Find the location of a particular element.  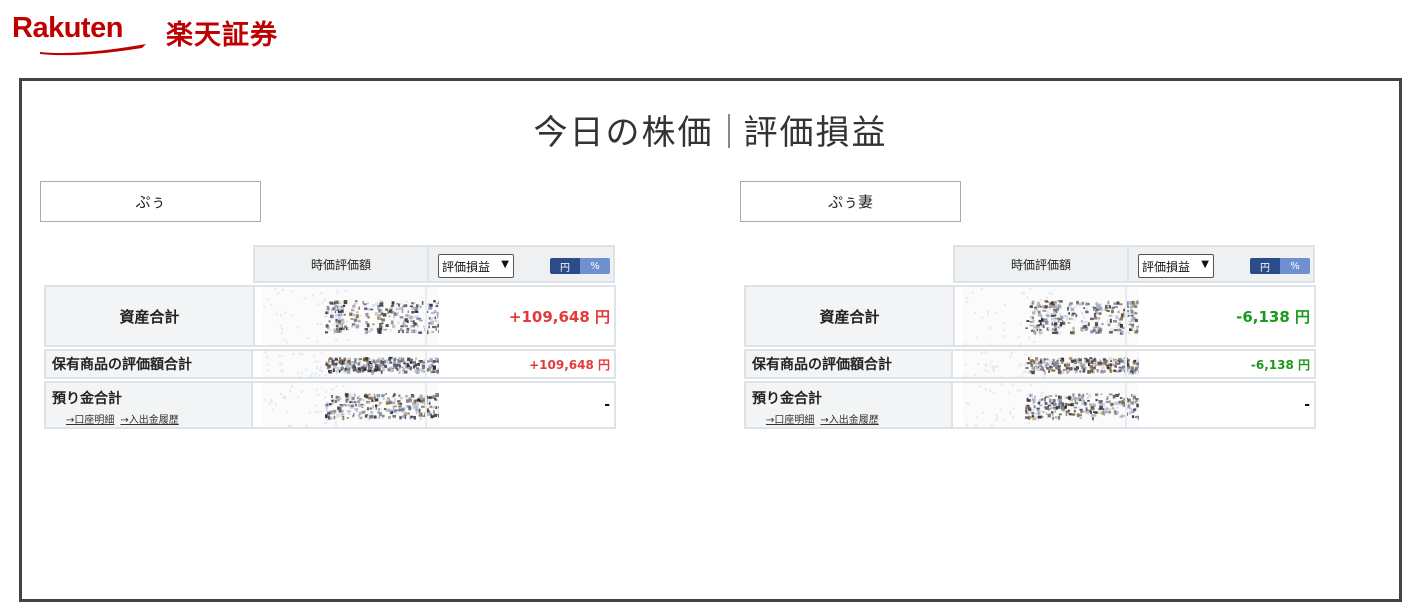

display-mode-value: 評価損益 is located at coordinates (1166, 266).